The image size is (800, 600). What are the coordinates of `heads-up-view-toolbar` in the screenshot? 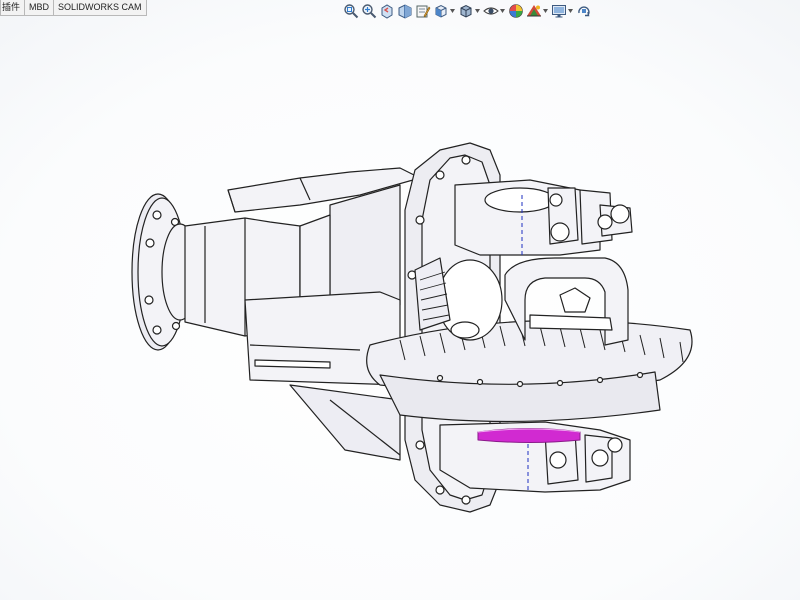 It's located at (467, 11).